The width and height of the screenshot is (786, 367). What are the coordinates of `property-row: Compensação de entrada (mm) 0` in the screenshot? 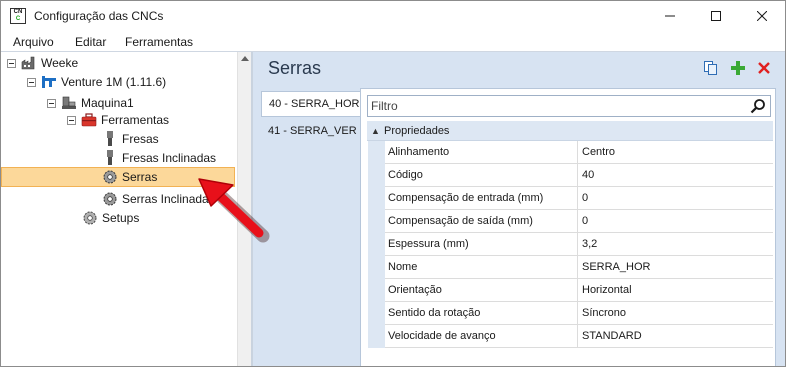 It's located at (570, 198).